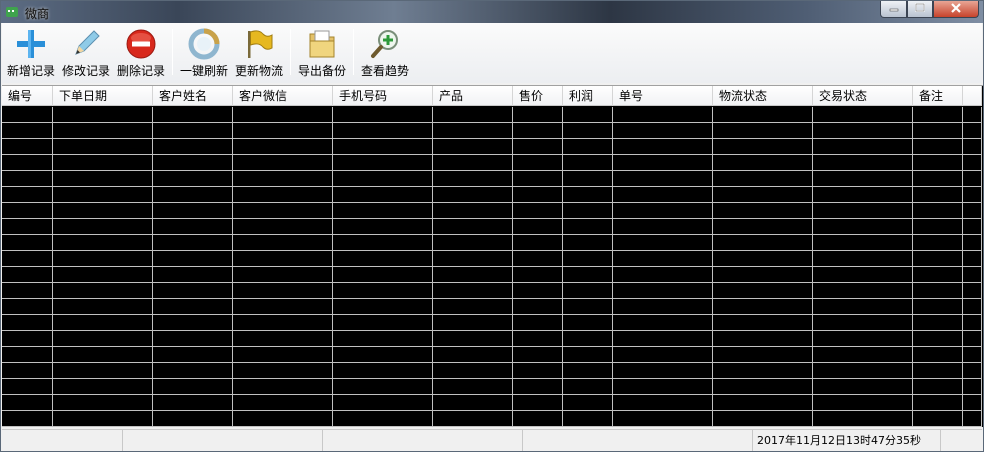 The height and width of the screenshot is (452, 984). Describe the element at coordinates (473, 96) in the screenshot. I see `column-header-product: 产品` at that location.